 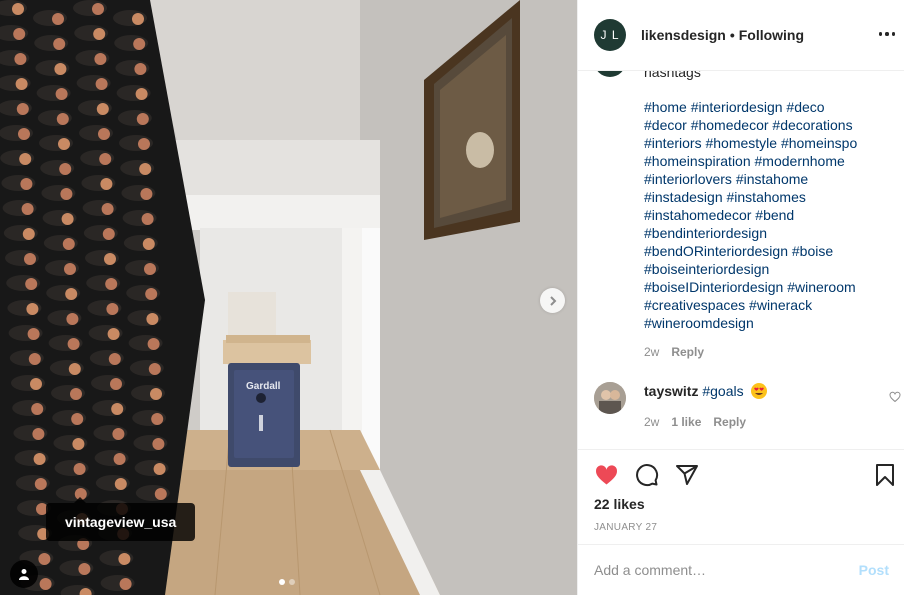 I want to click on caption-meta: 2w Reply, so click(x=674, y=352).